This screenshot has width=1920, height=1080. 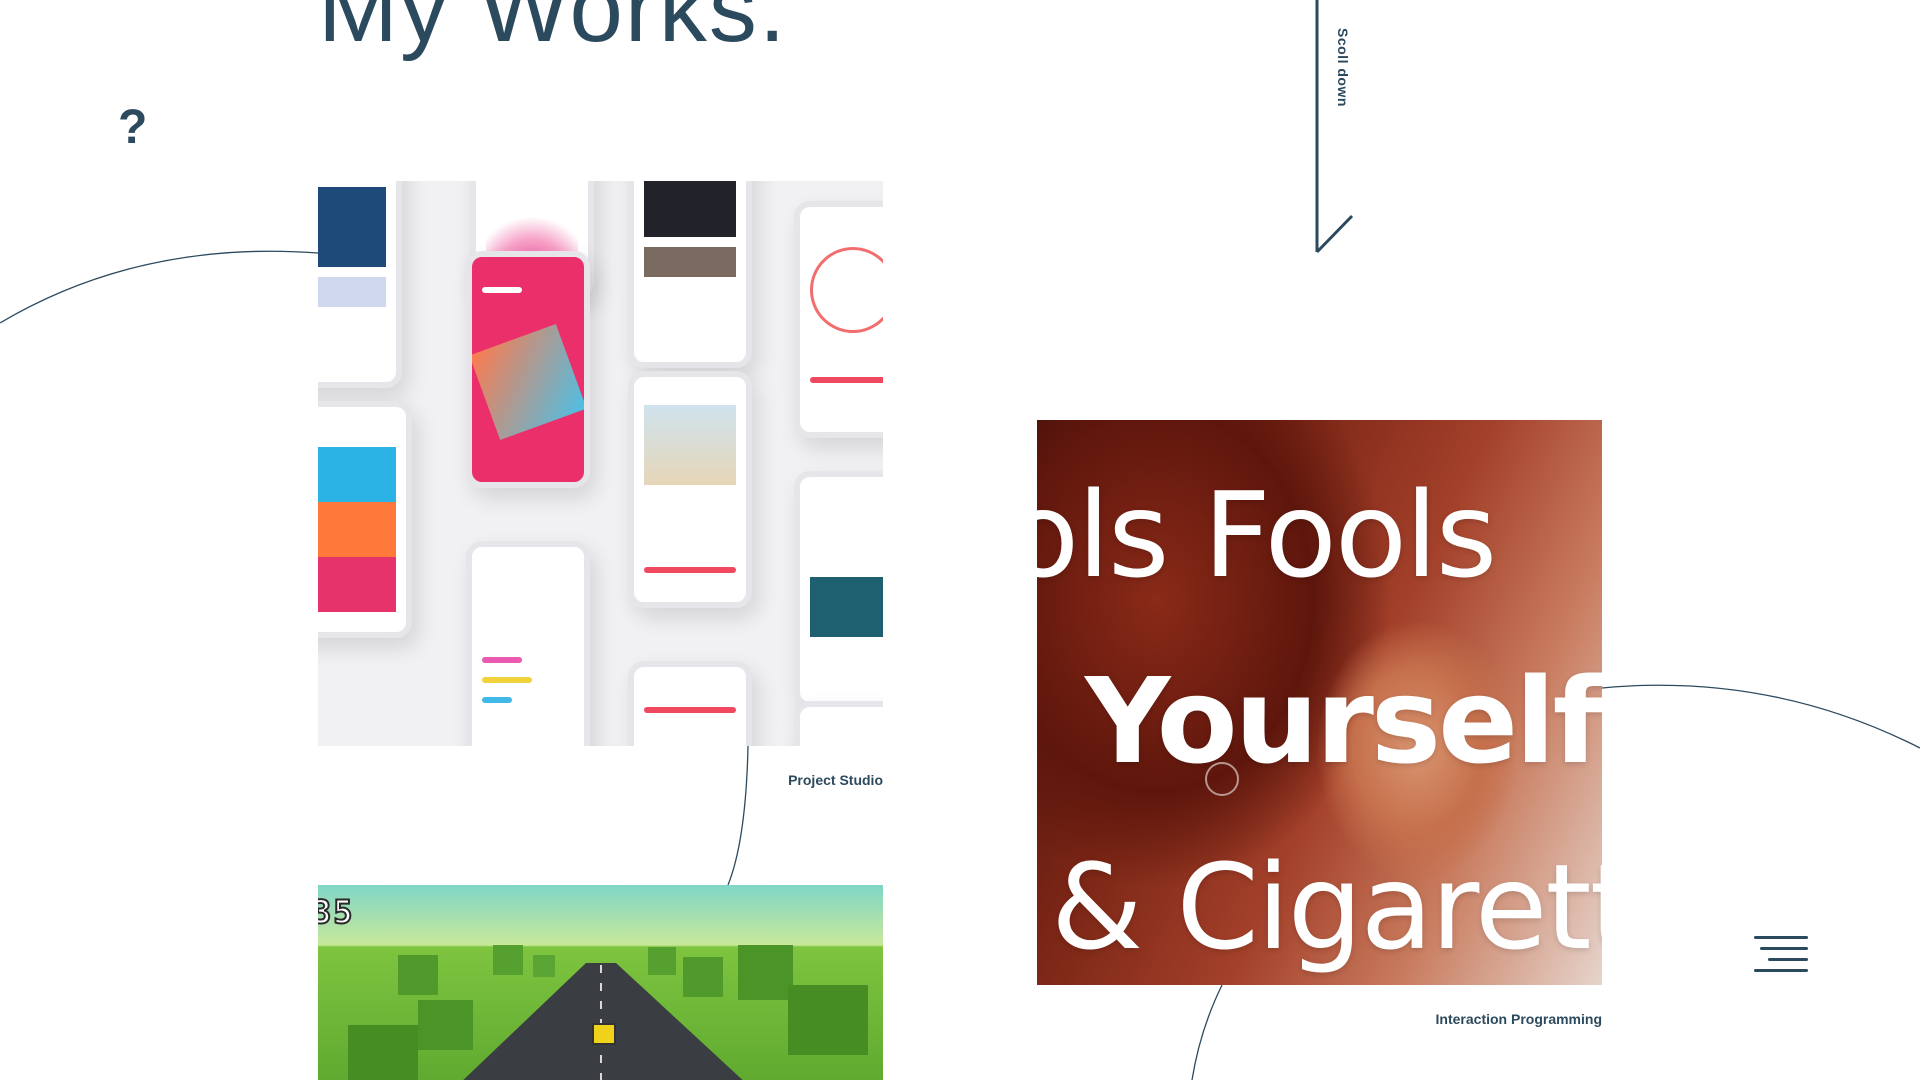 What do you see at coordinates (1222, 779) in the screenshot?
I see `cursor-ring-icon` at bounding box center [1222, 779].